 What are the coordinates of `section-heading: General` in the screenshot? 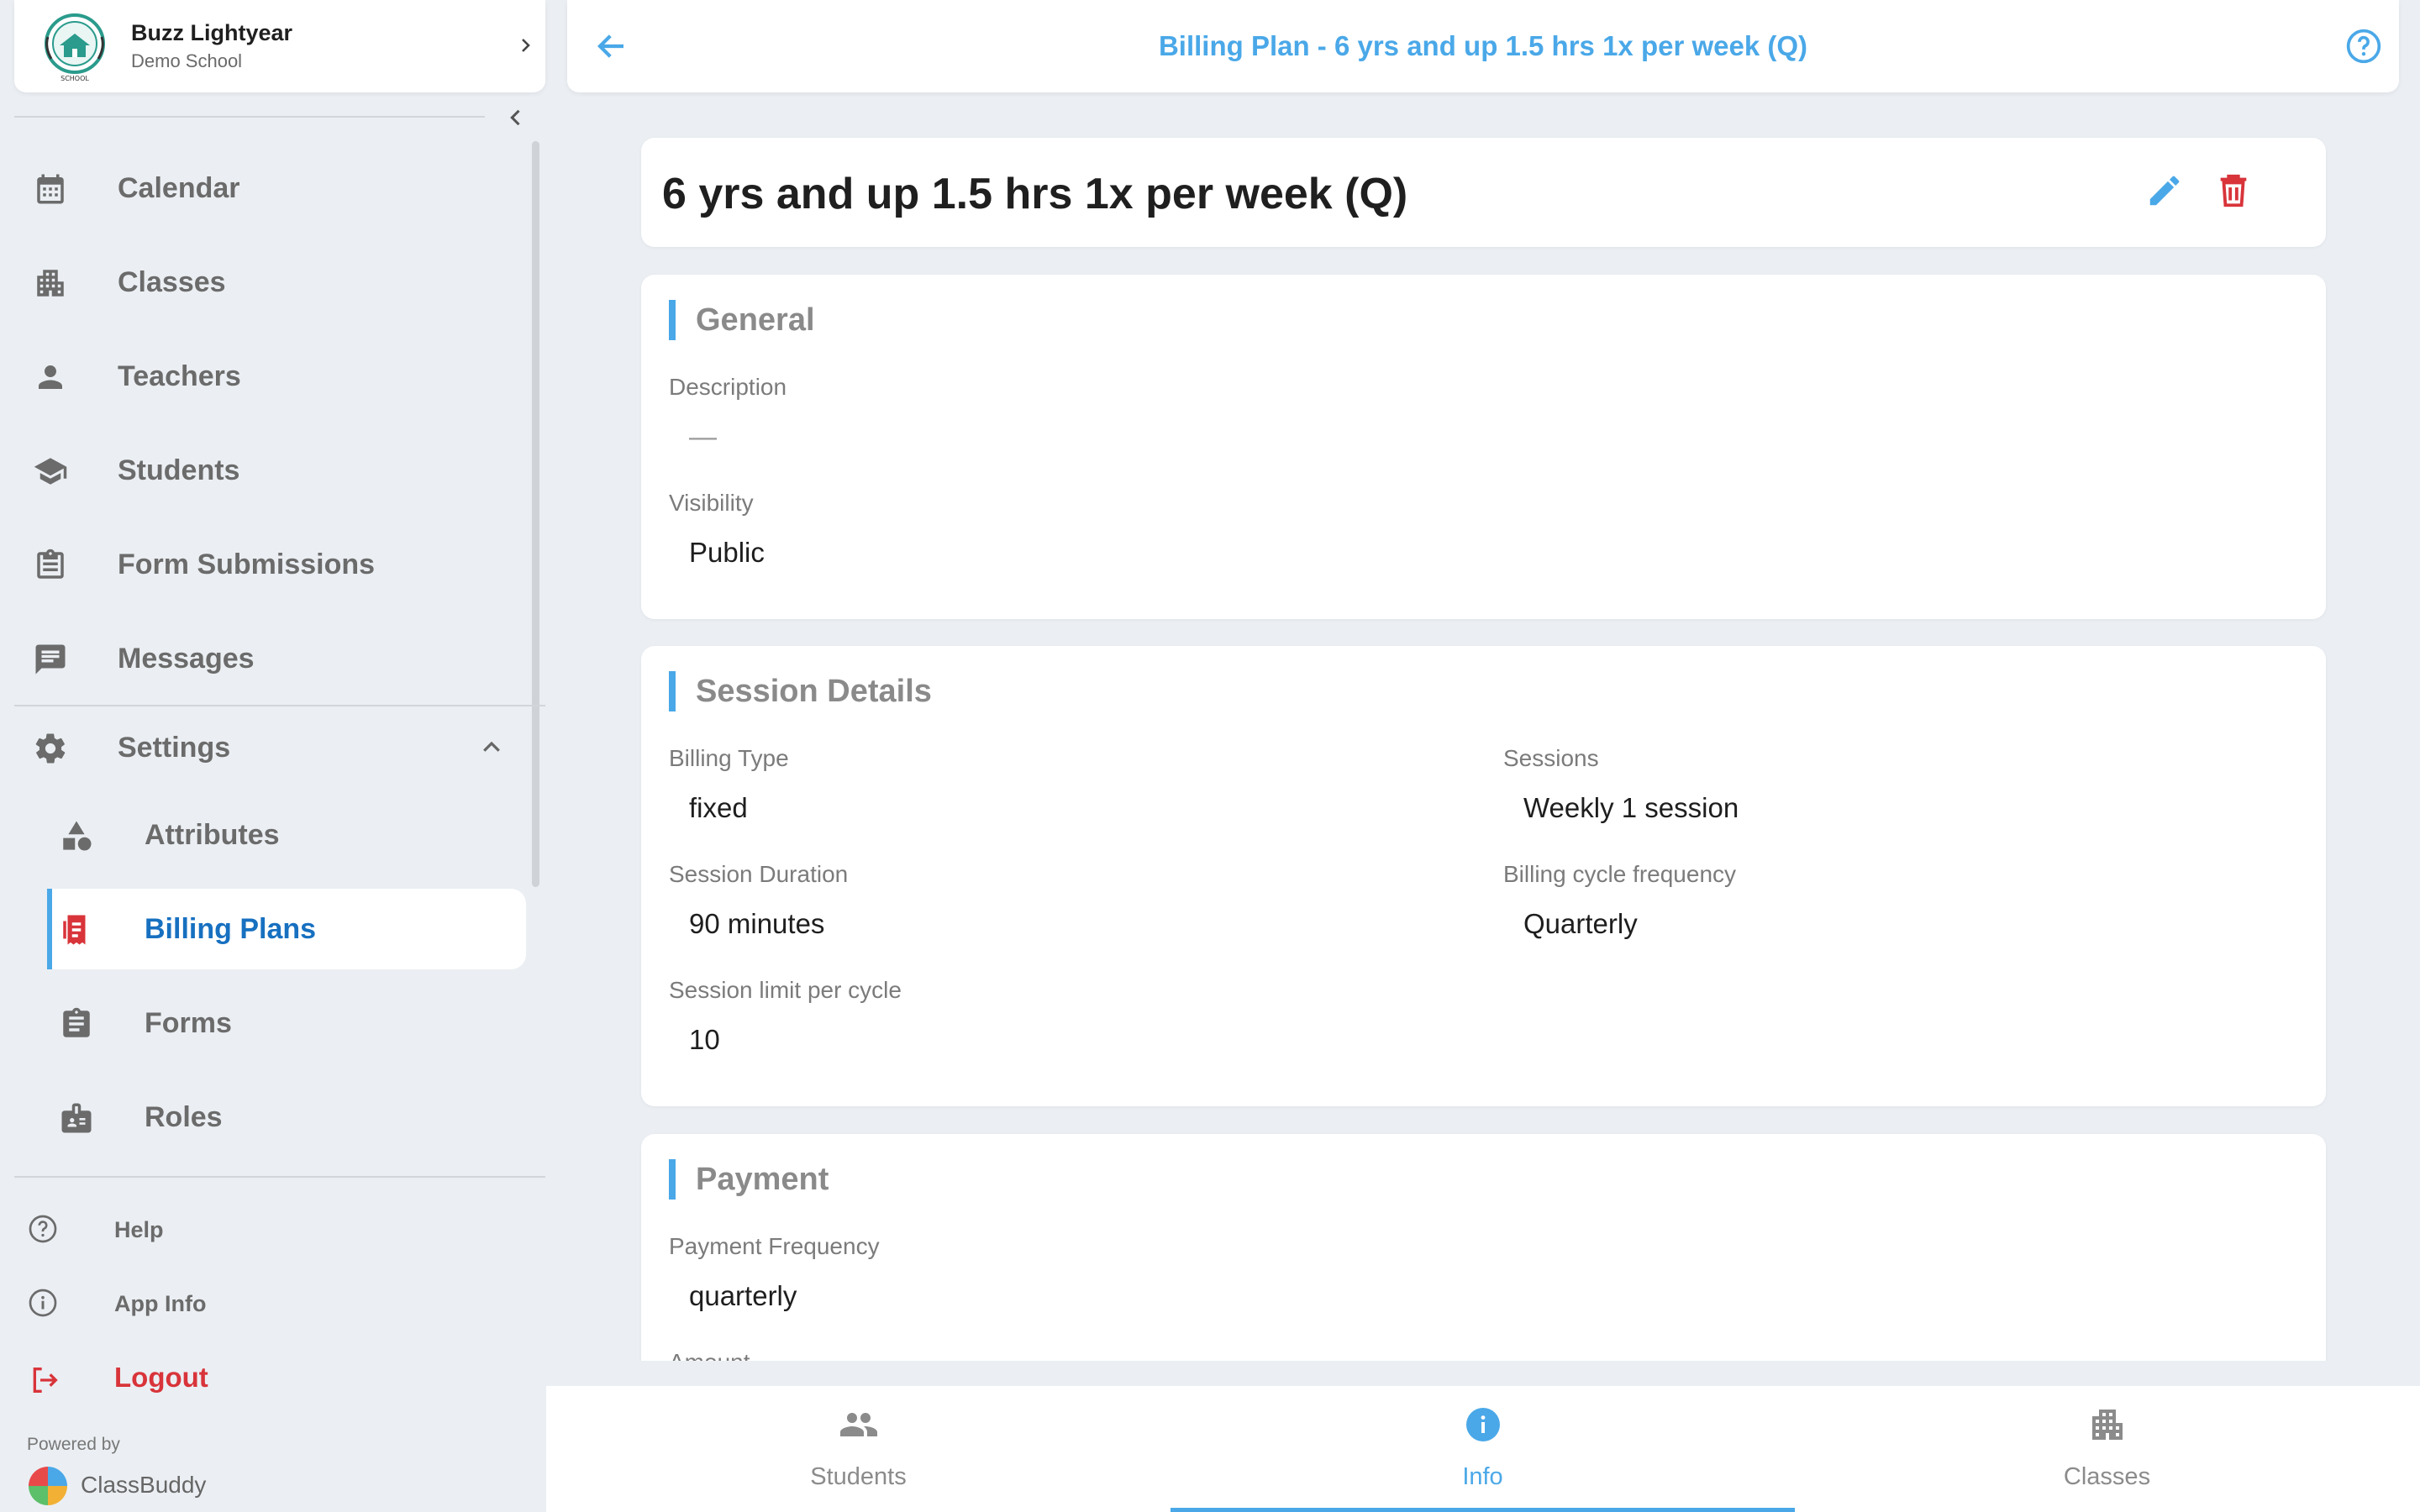 It's located at (742, 320).